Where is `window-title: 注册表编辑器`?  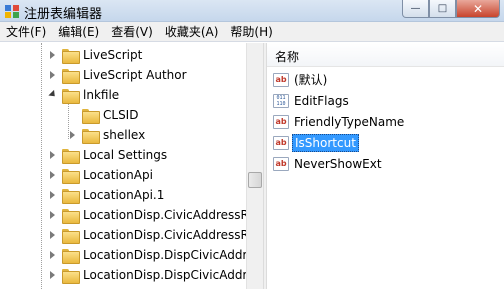 window-title: 注册表编辑器 is located at coordinates (63, 14).